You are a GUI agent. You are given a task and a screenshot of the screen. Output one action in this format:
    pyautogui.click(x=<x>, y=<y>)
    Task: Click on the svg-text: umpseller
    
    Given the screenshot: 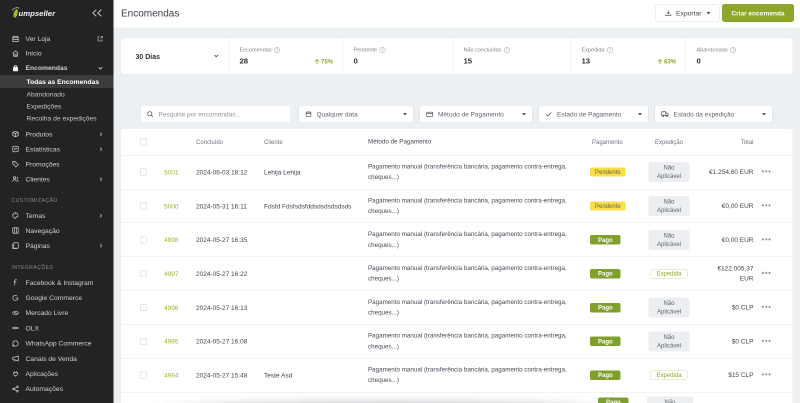 What is the action you would take?
    pyautogui.click(x=38, y=13)
    